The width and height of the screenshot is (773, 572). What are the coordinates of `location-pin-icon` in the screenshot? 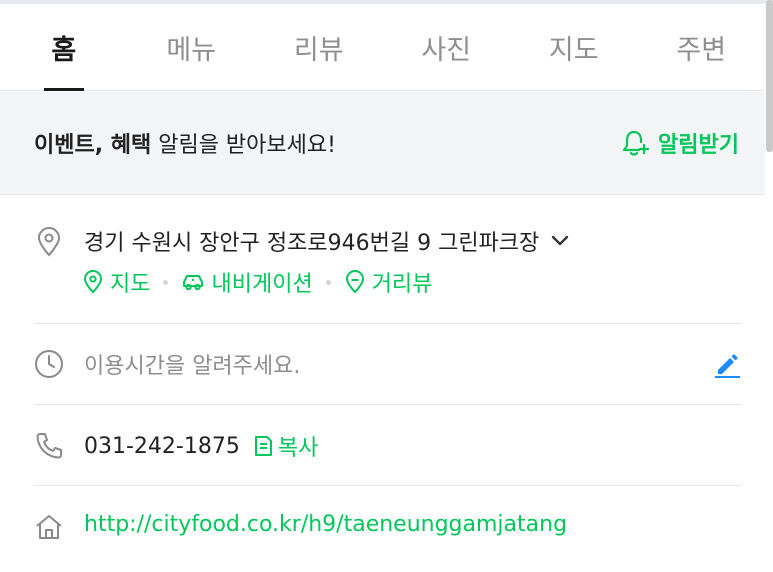 It's located at (49, 242).